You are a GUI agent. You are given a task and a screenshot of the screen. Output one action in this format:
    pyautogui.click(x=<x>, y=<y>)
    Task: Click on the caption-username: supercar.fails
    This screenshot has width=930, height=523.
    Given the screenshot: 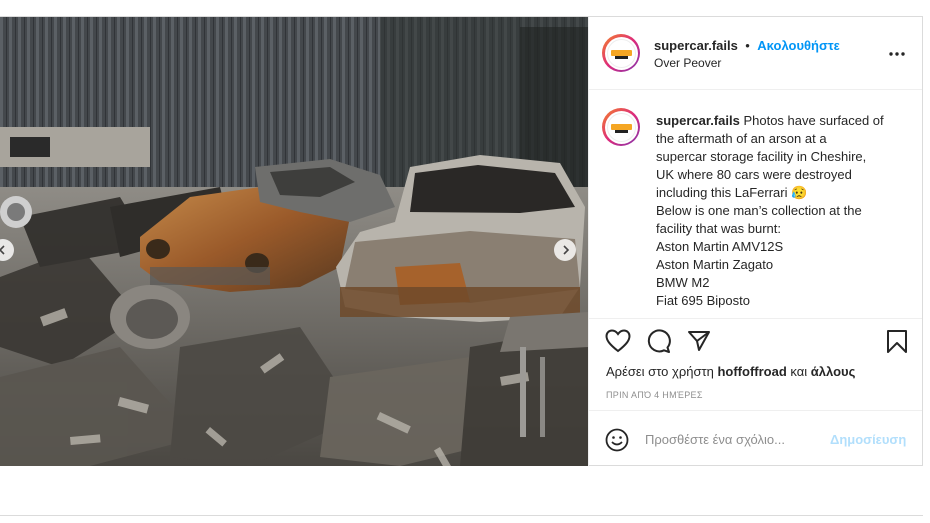 What is the action you would take?
    pyautogui.click(x=698, y=120)
    